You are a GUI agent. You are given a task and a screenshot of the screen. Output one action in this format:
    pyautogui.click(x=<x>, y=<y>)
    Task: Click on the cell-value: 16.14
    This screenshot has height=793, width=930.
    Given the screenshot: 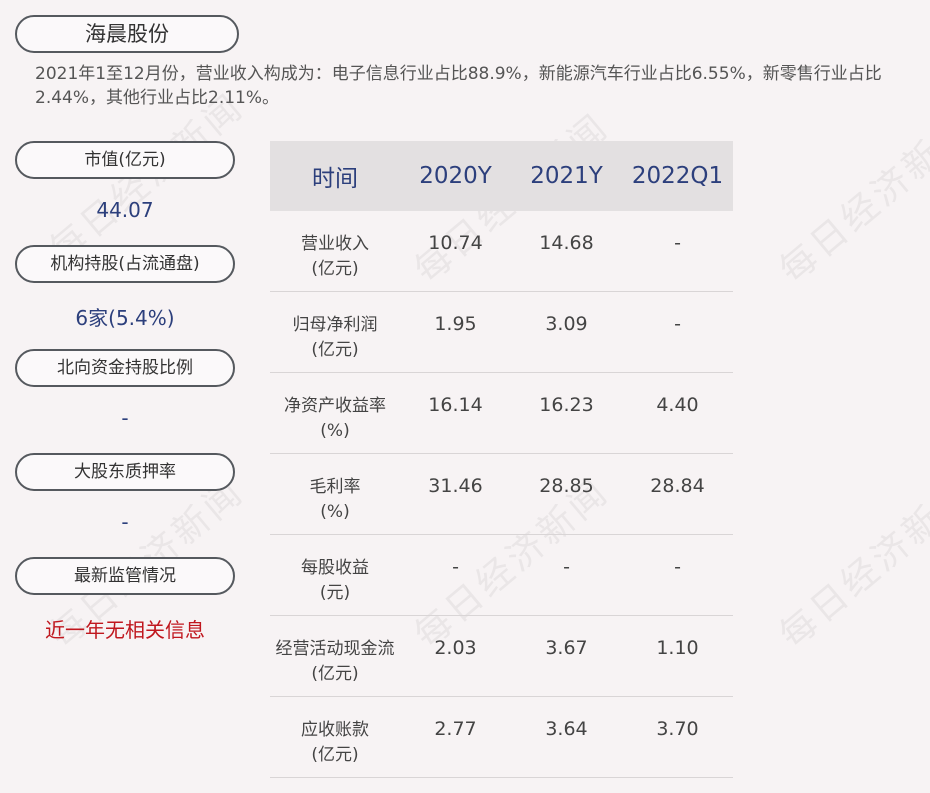 What is the action you would take?
    pyautogui.click(x=455, y=405)
    